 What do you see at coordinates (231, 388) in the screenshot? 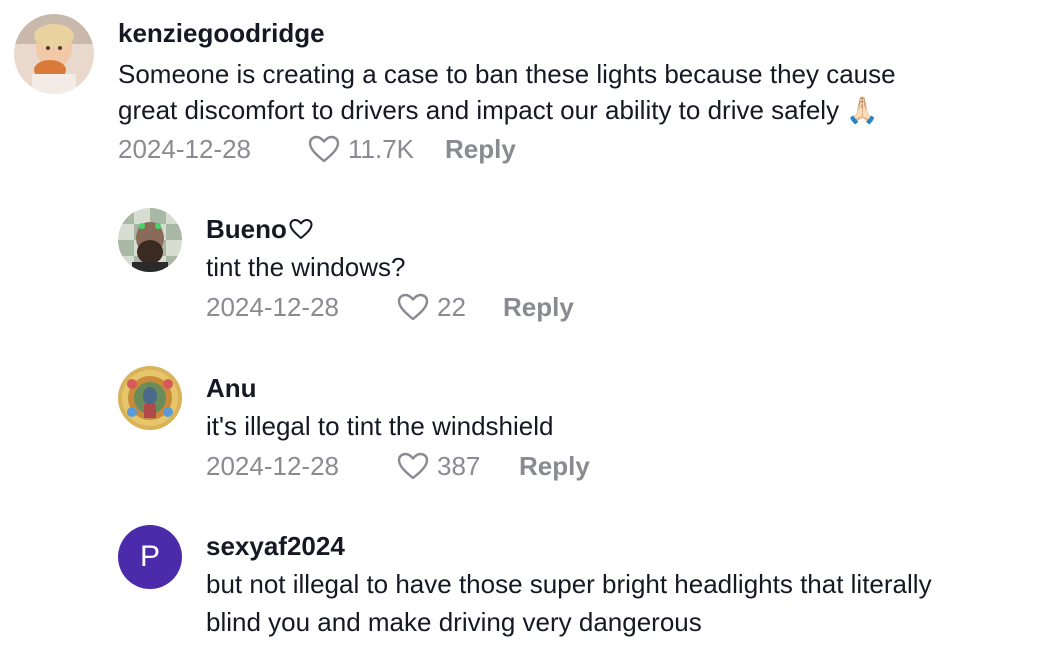
I see `comment-username: Anu` at bounding box center [231, 388].